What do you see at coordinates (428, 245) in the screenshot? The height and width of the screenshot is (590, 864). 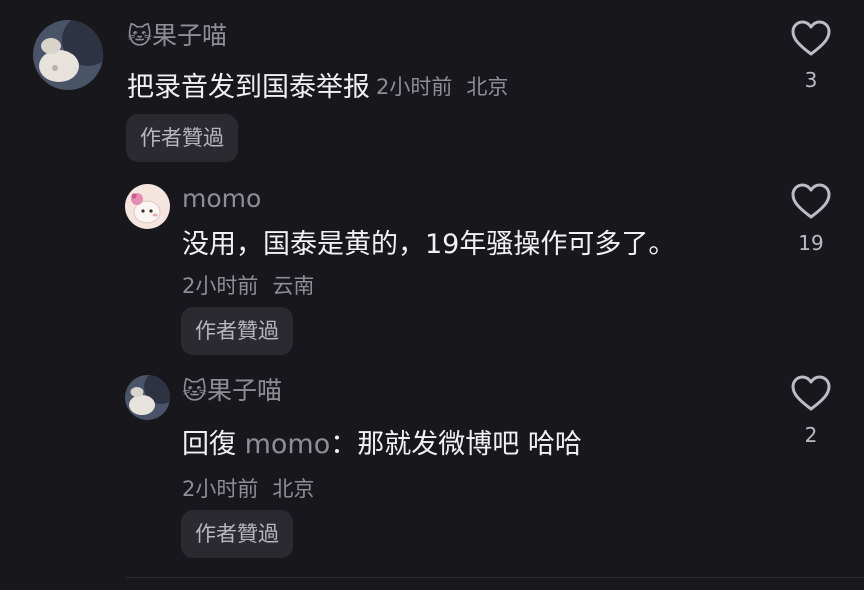 I see `comment-text: 没用，国泰是黄的，19年骚操作可多了。` at bounding box center [428, 245].